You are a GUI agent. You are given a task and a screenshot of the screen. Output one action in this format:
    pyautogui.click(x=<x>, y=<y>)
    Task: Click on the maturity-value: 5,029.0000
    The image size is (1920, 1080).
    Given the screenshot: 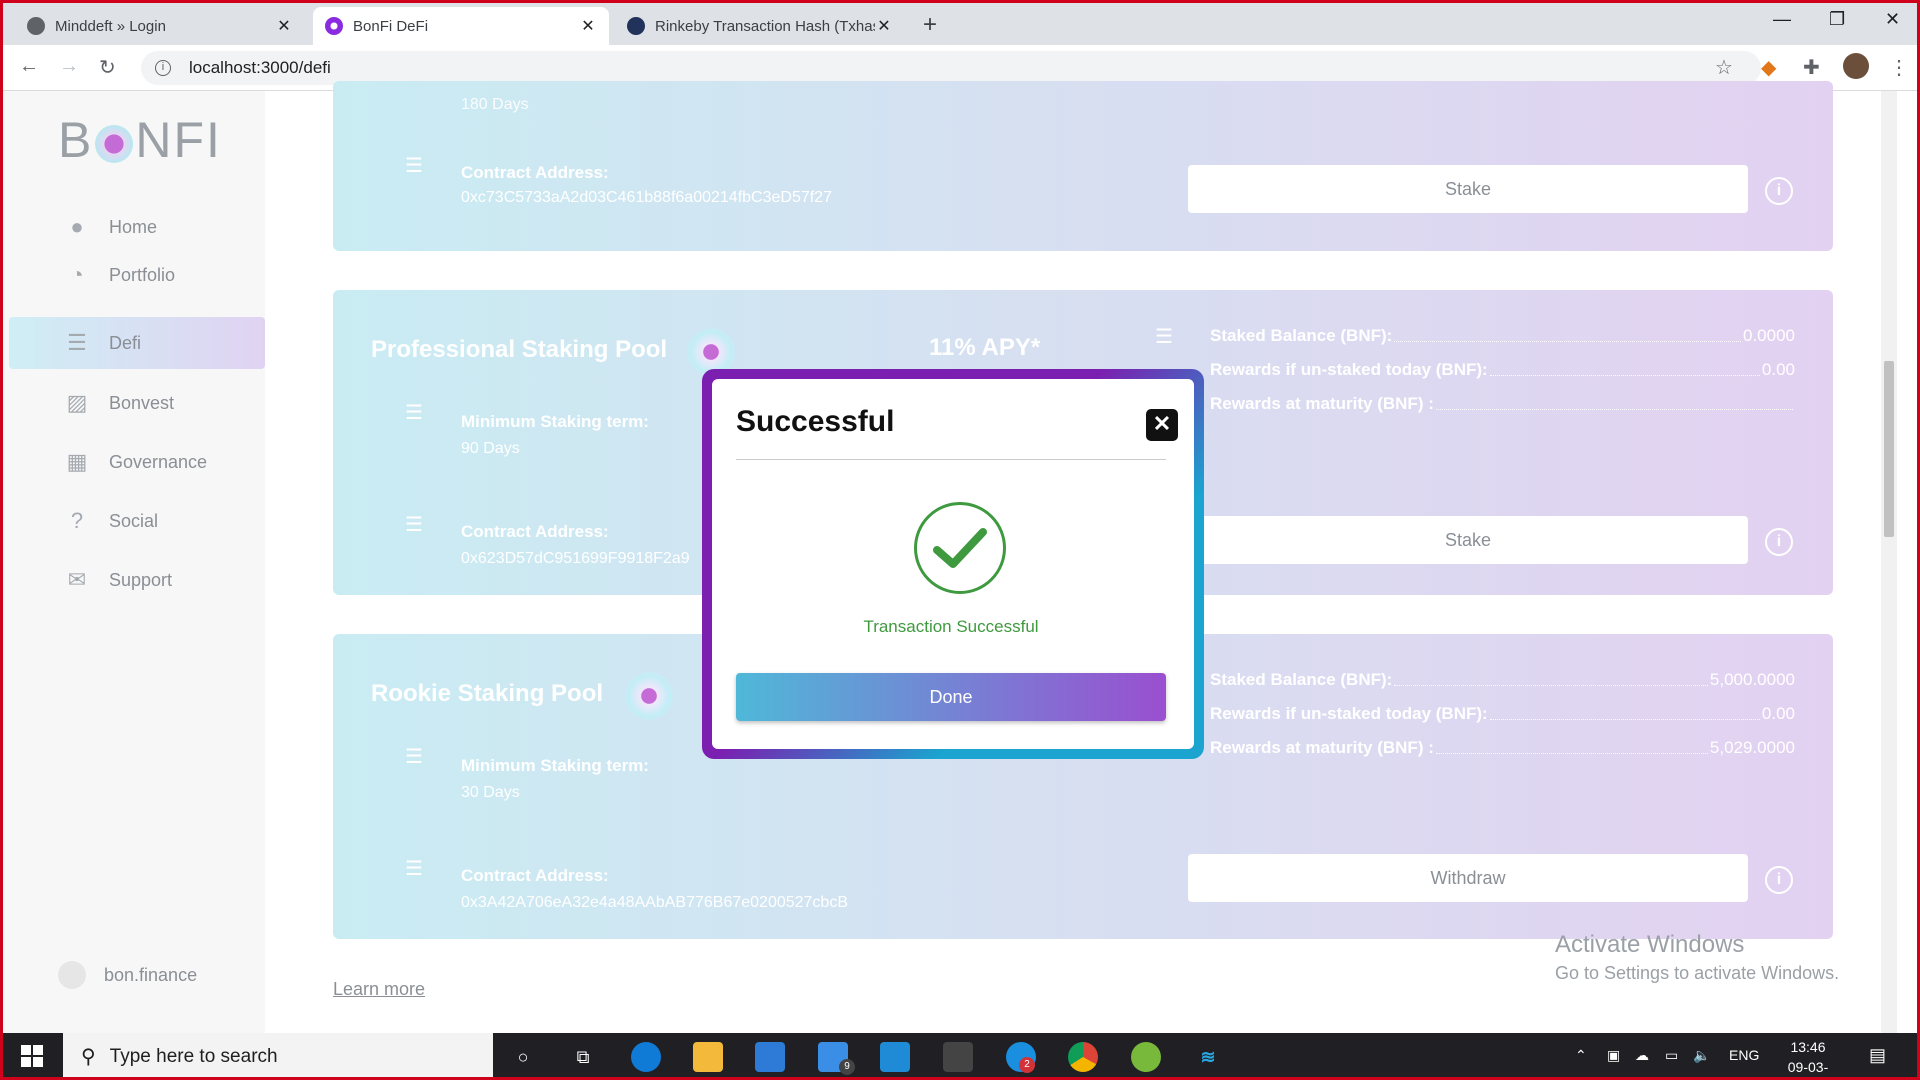 What is the action you would take?
    pyautogui.click(x=1752, y=747)
    